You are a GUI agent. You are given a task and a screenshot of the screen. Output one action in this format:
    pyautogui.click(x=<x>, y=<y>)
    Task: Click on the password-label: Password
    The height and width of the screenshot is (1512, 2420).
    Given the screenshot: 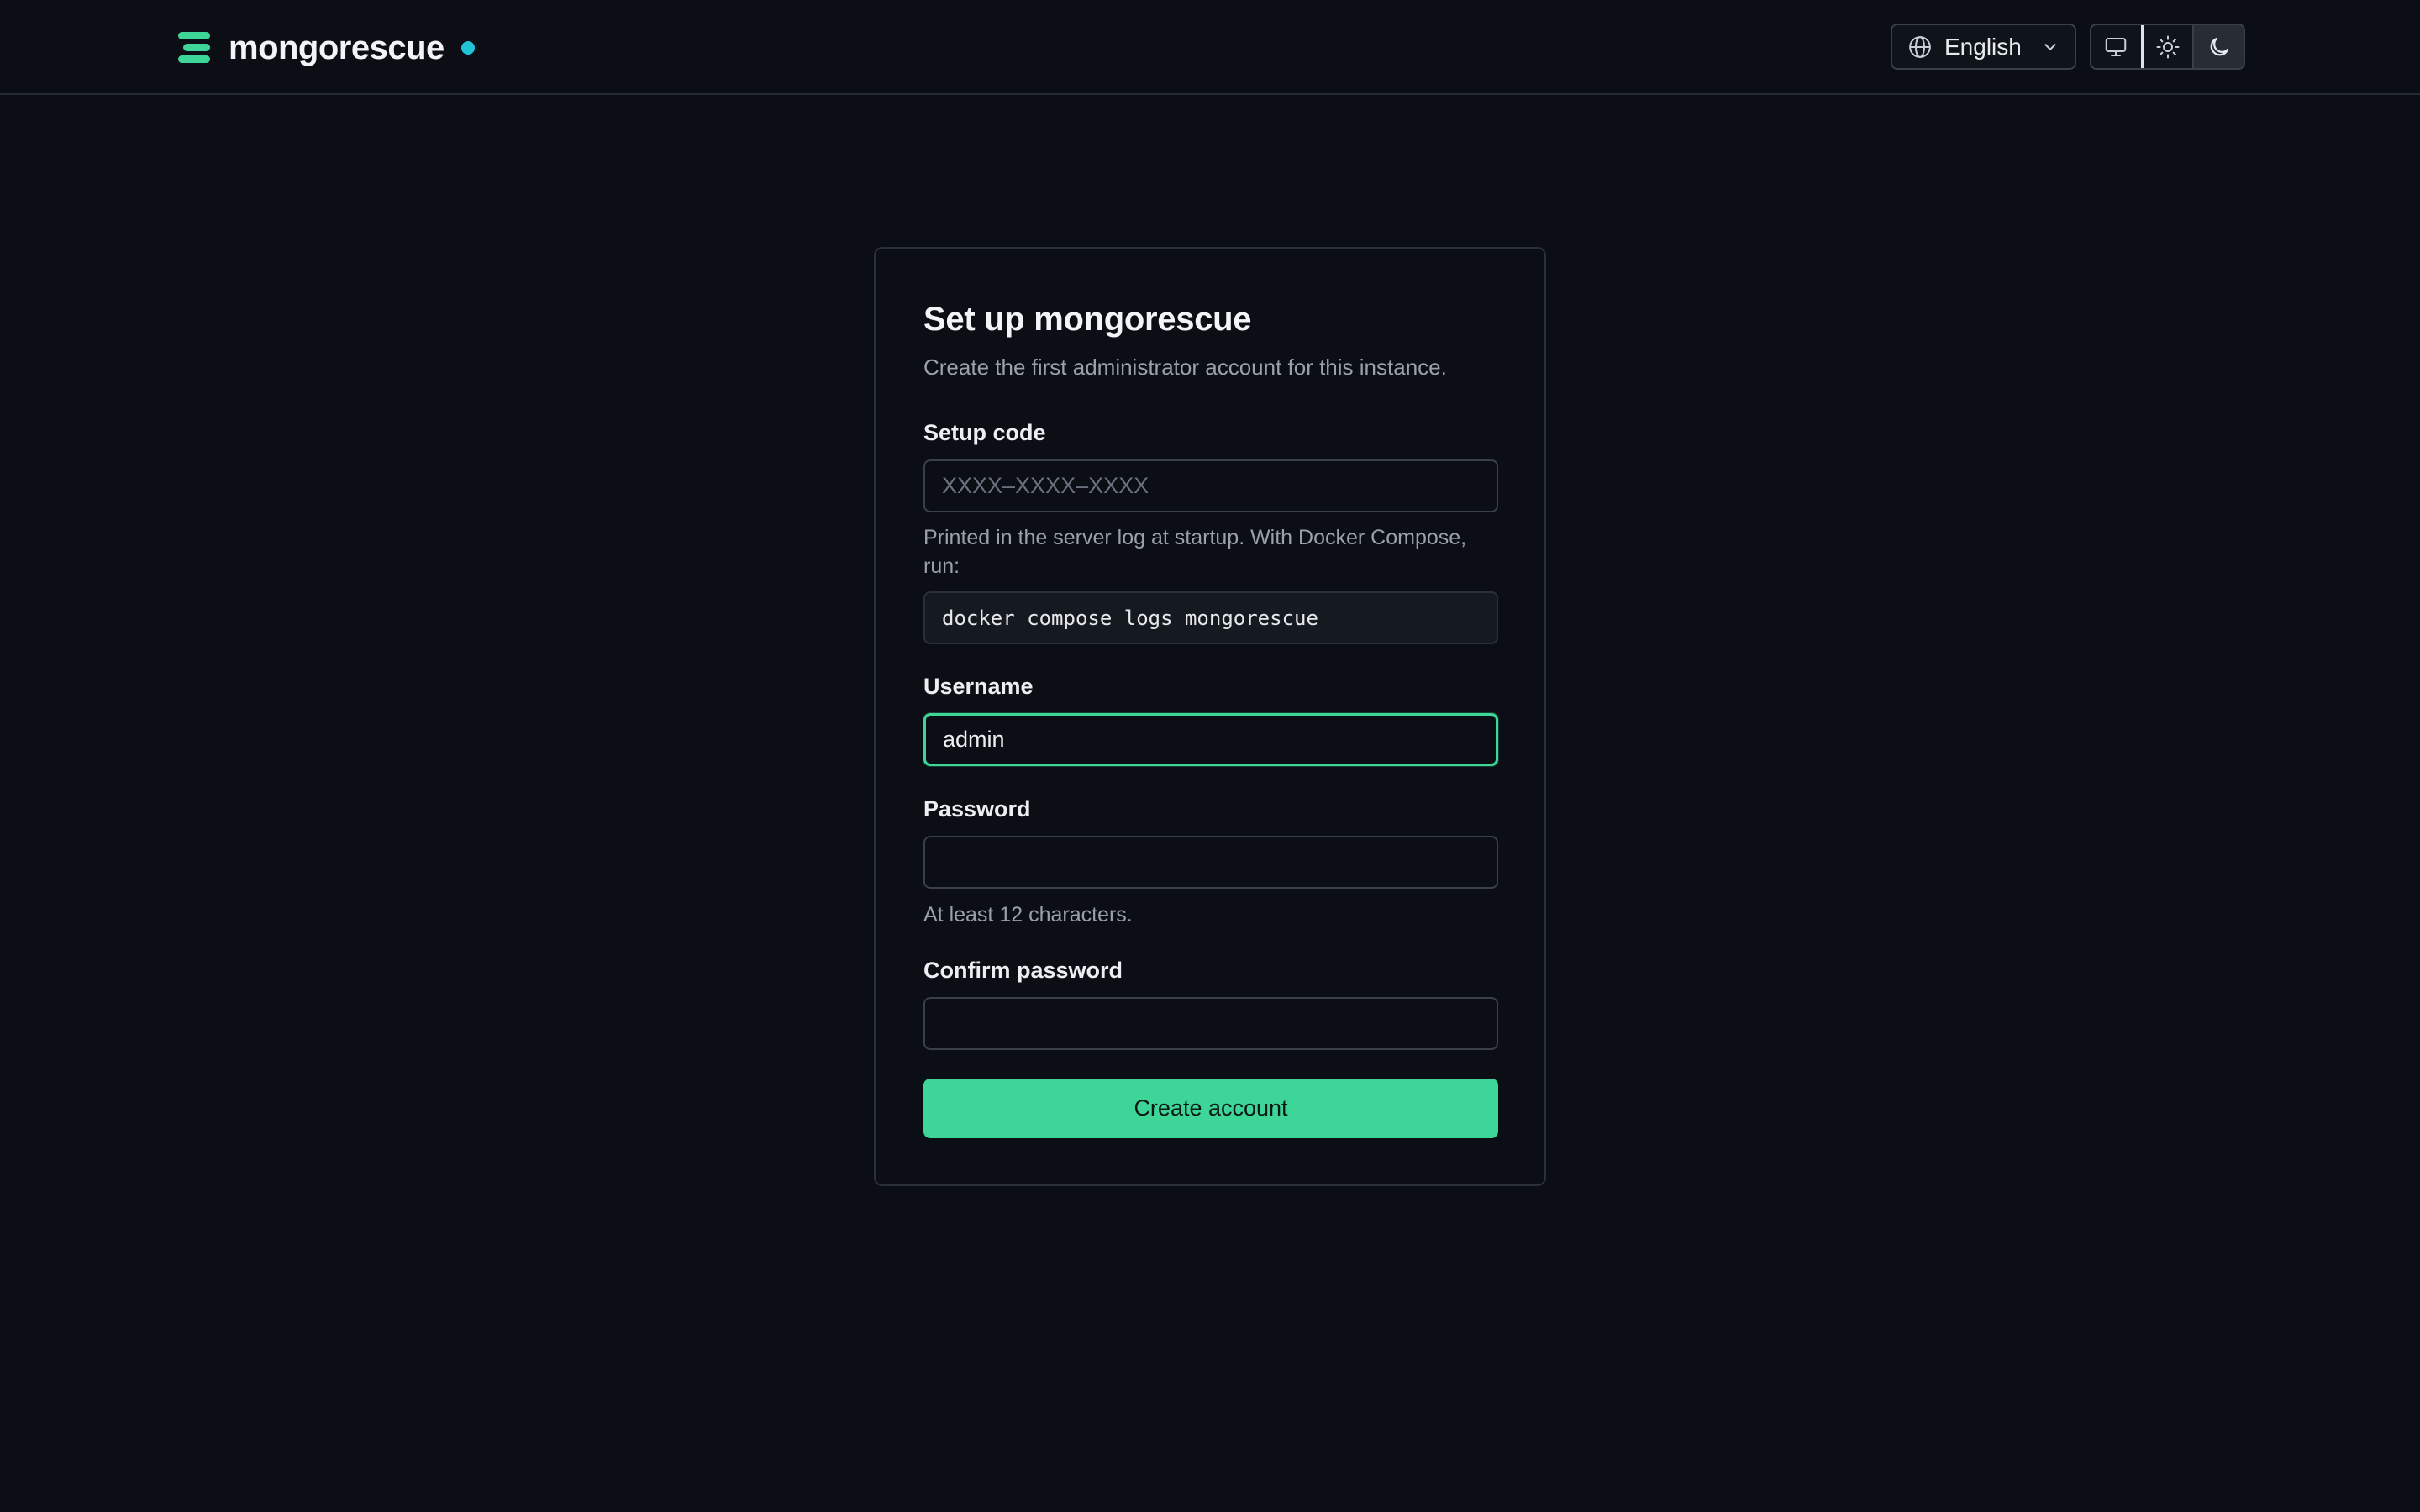 What is the action you would take?
    pyautogui.click(x=977, y=809)
    